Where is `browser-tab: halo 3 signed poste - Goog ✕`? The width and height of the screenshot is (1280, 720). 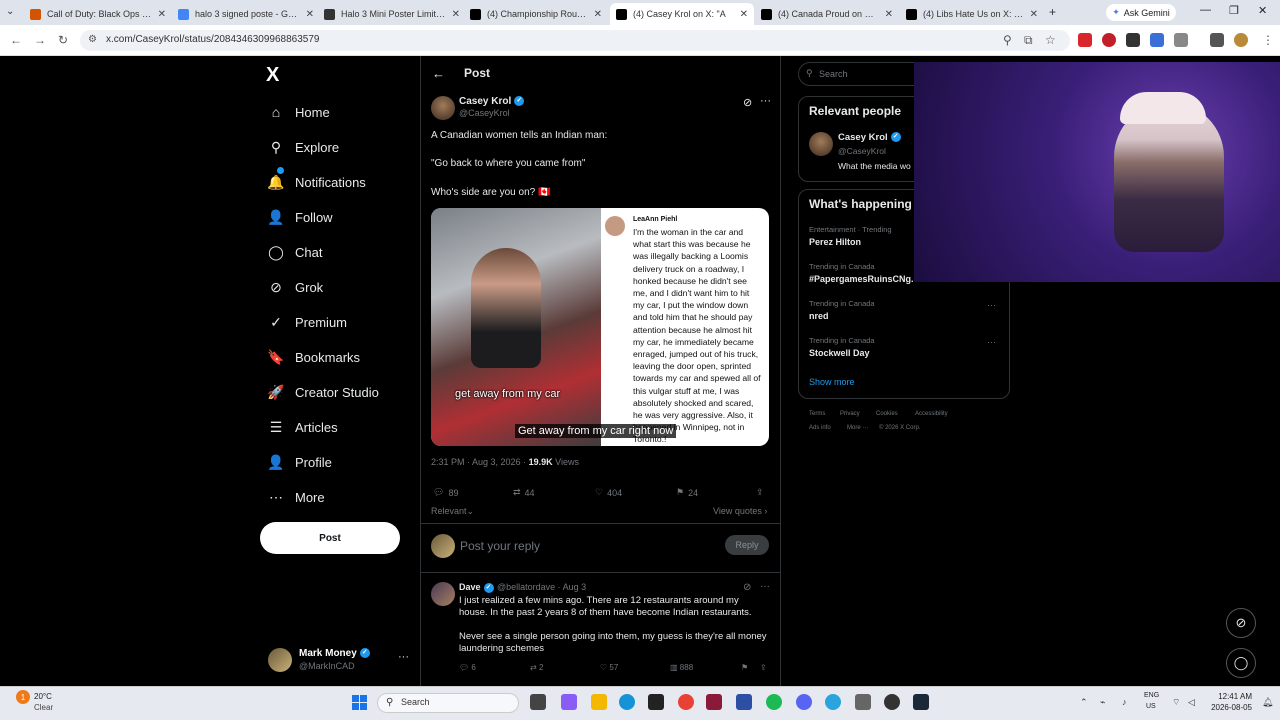
browser-tab: halo 3 signed poste - Goog ✕ is located at coordinates (246, 14).